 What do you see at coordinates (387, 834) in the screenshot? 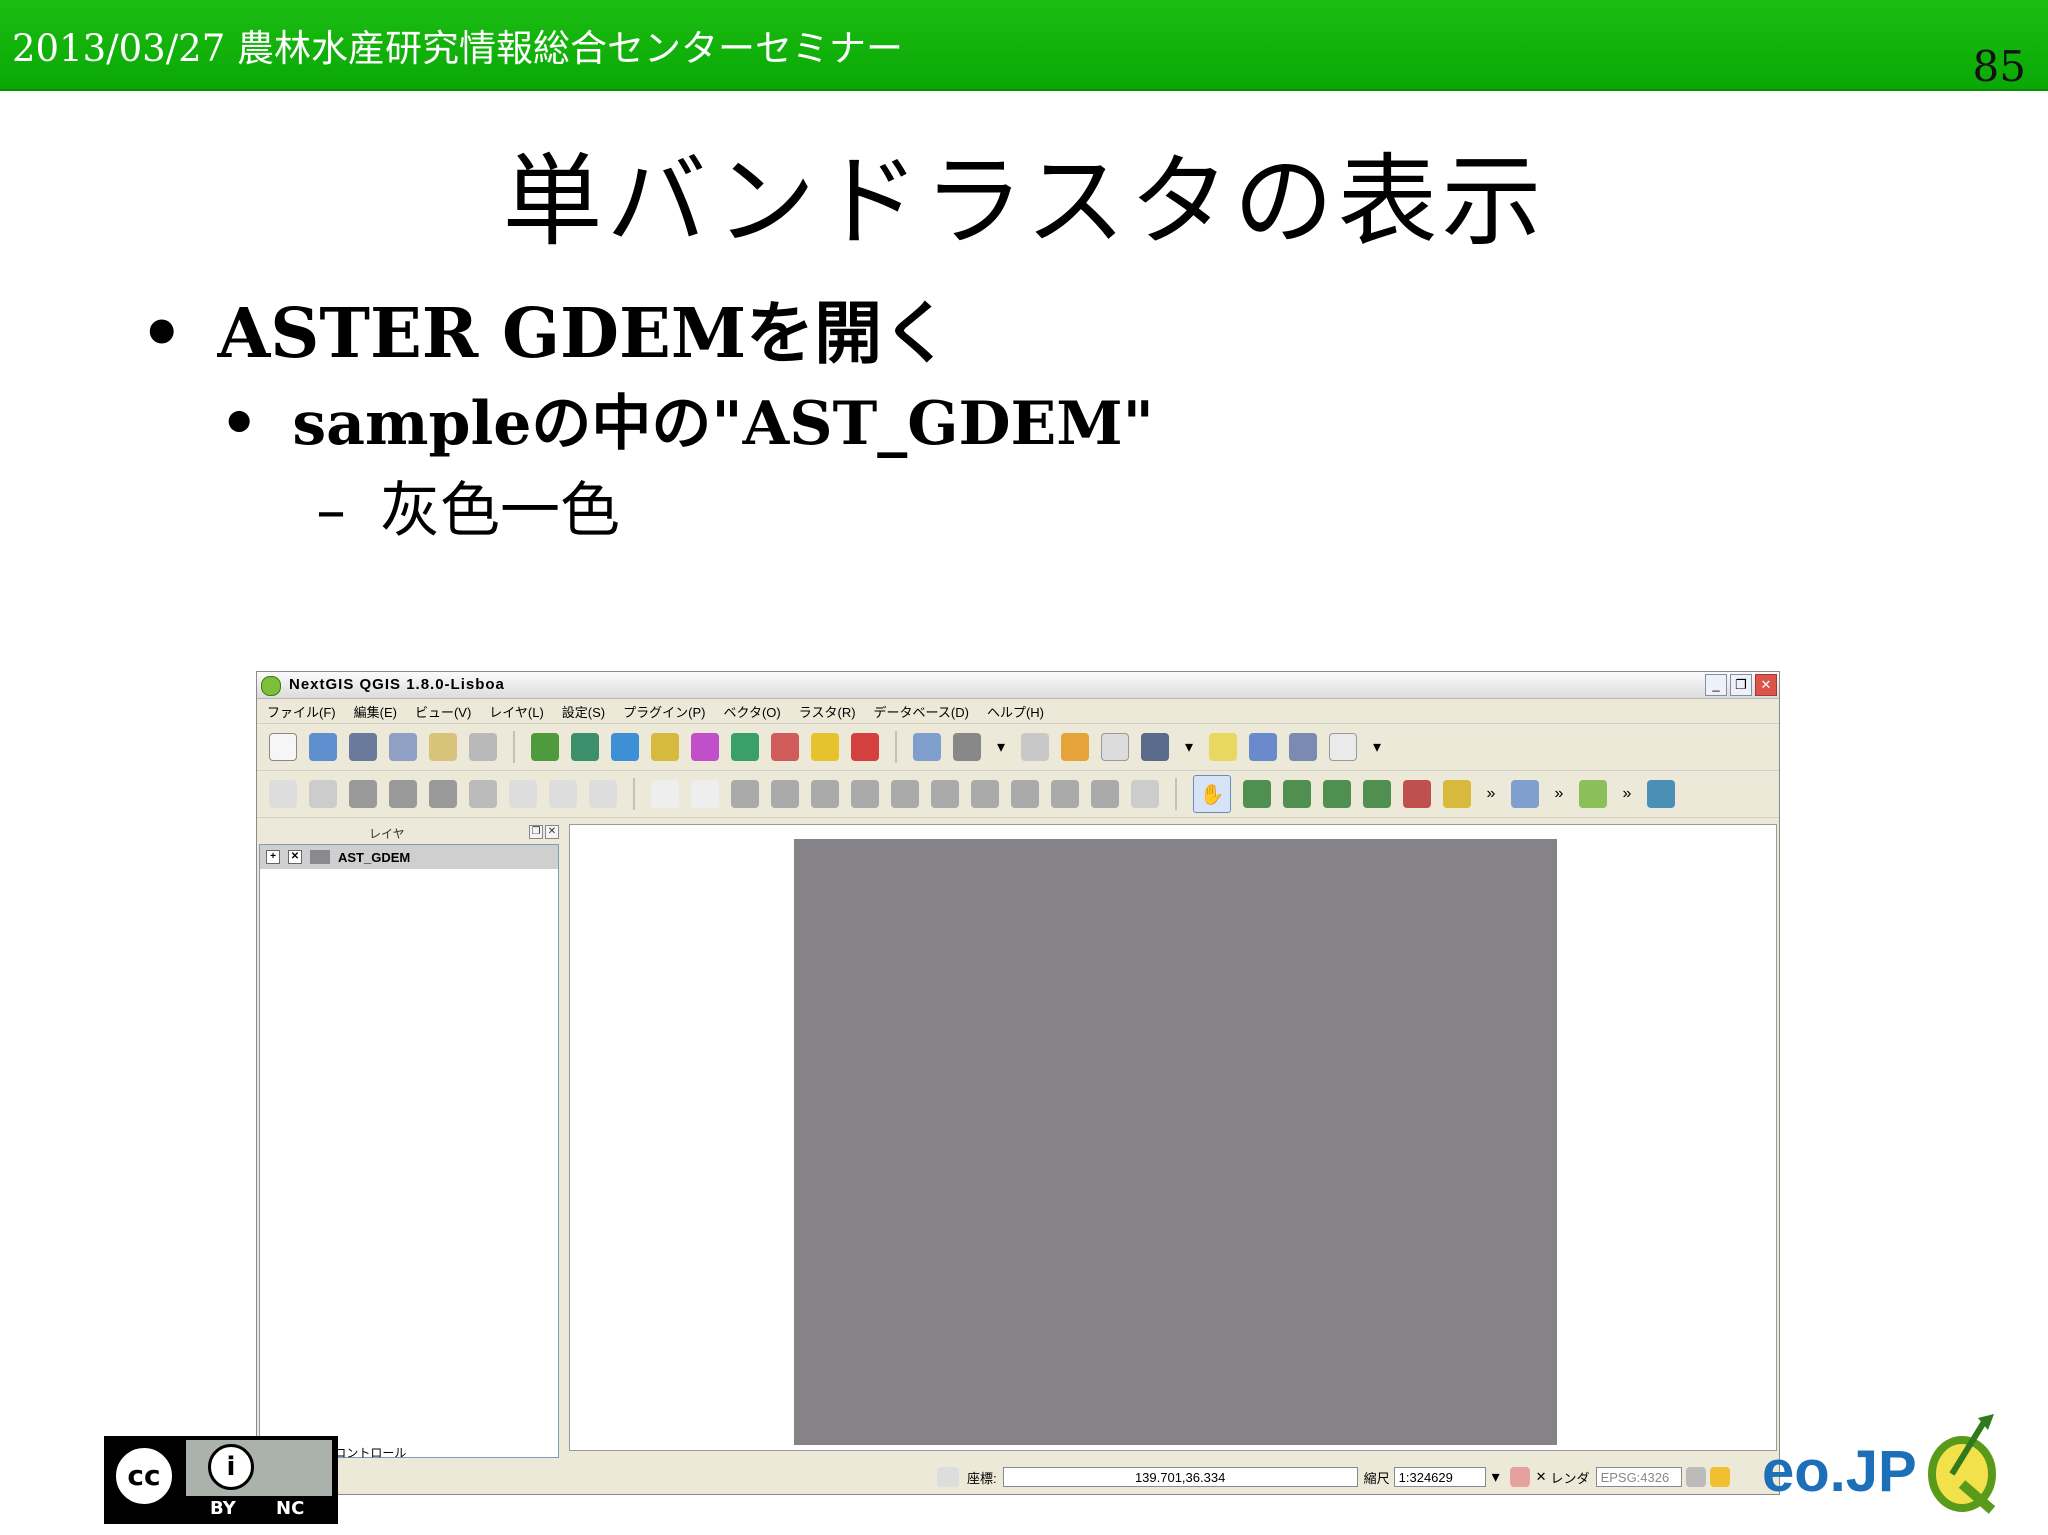
I see `layers-panel-title: レイヤ` at bounding box center [387, 834].